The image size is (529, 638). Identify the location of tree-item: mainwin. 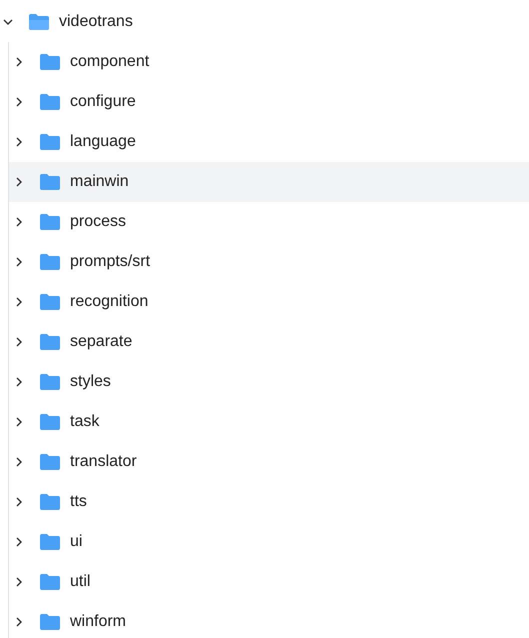
(269, 182).